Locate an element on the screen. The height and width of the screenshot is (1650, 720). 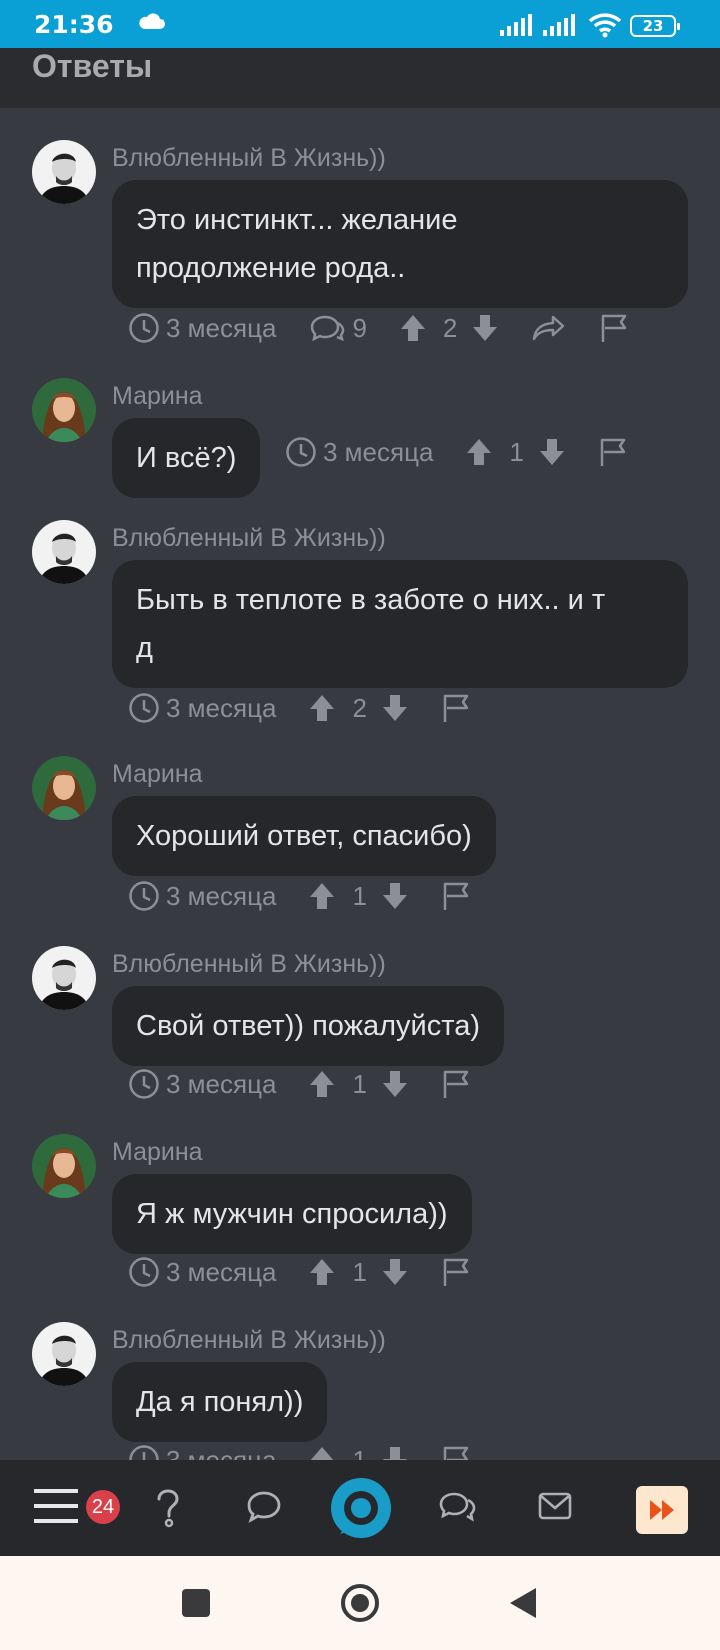
comment-actions: 3 месяца 9 2 is located at coordinates (379, 328).